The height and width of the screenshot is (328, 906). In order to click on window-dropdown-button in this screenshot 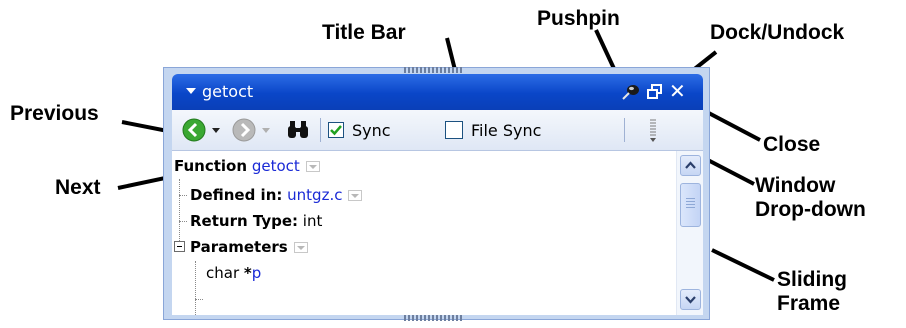, I will do `click(653, 130)`.